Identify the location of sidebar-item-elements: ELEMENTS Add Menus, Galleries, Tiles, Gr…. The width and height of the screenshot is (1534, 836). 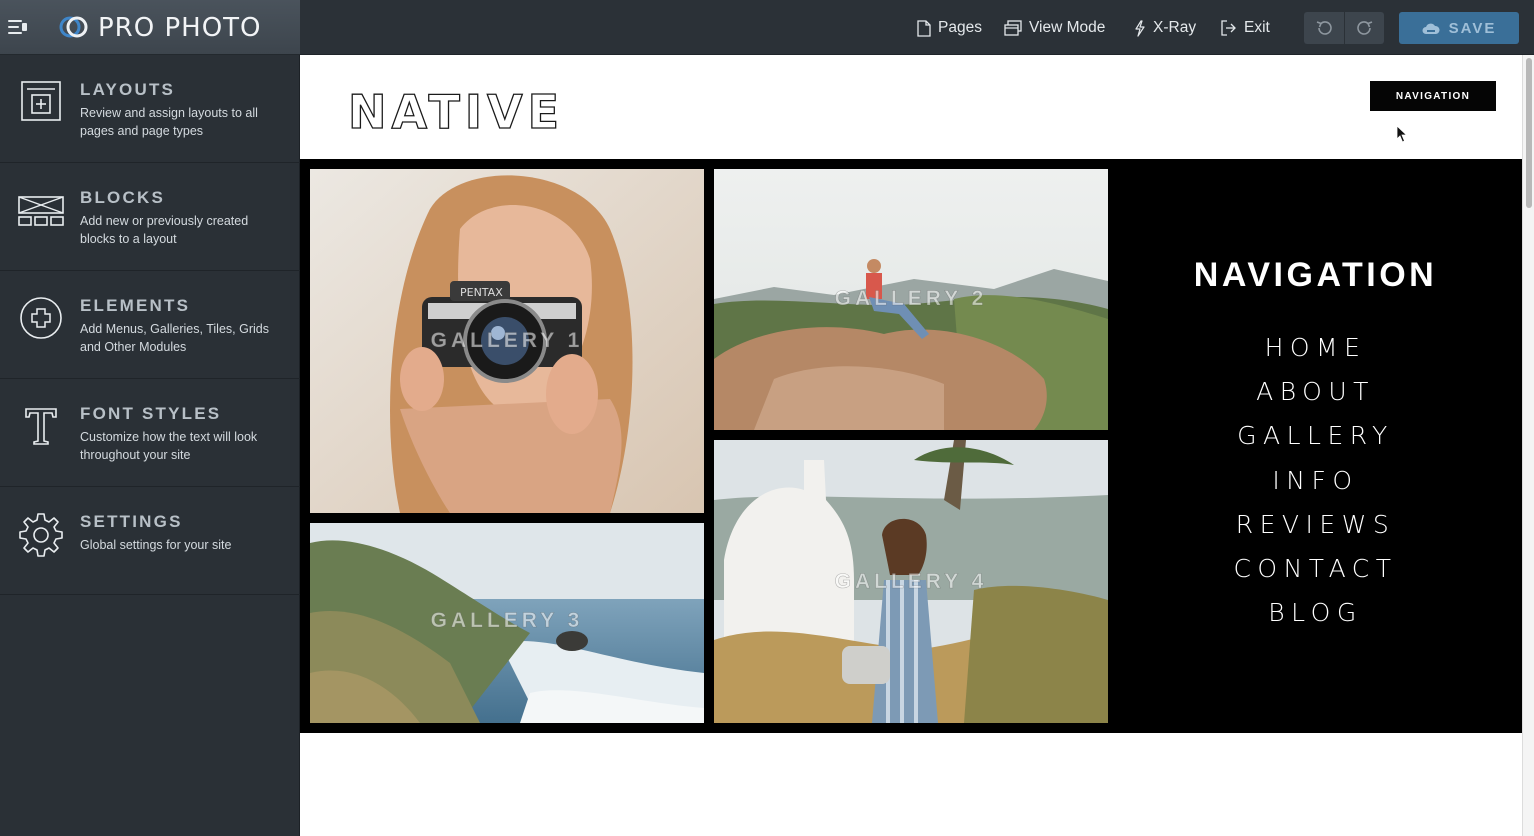
(150, 325).